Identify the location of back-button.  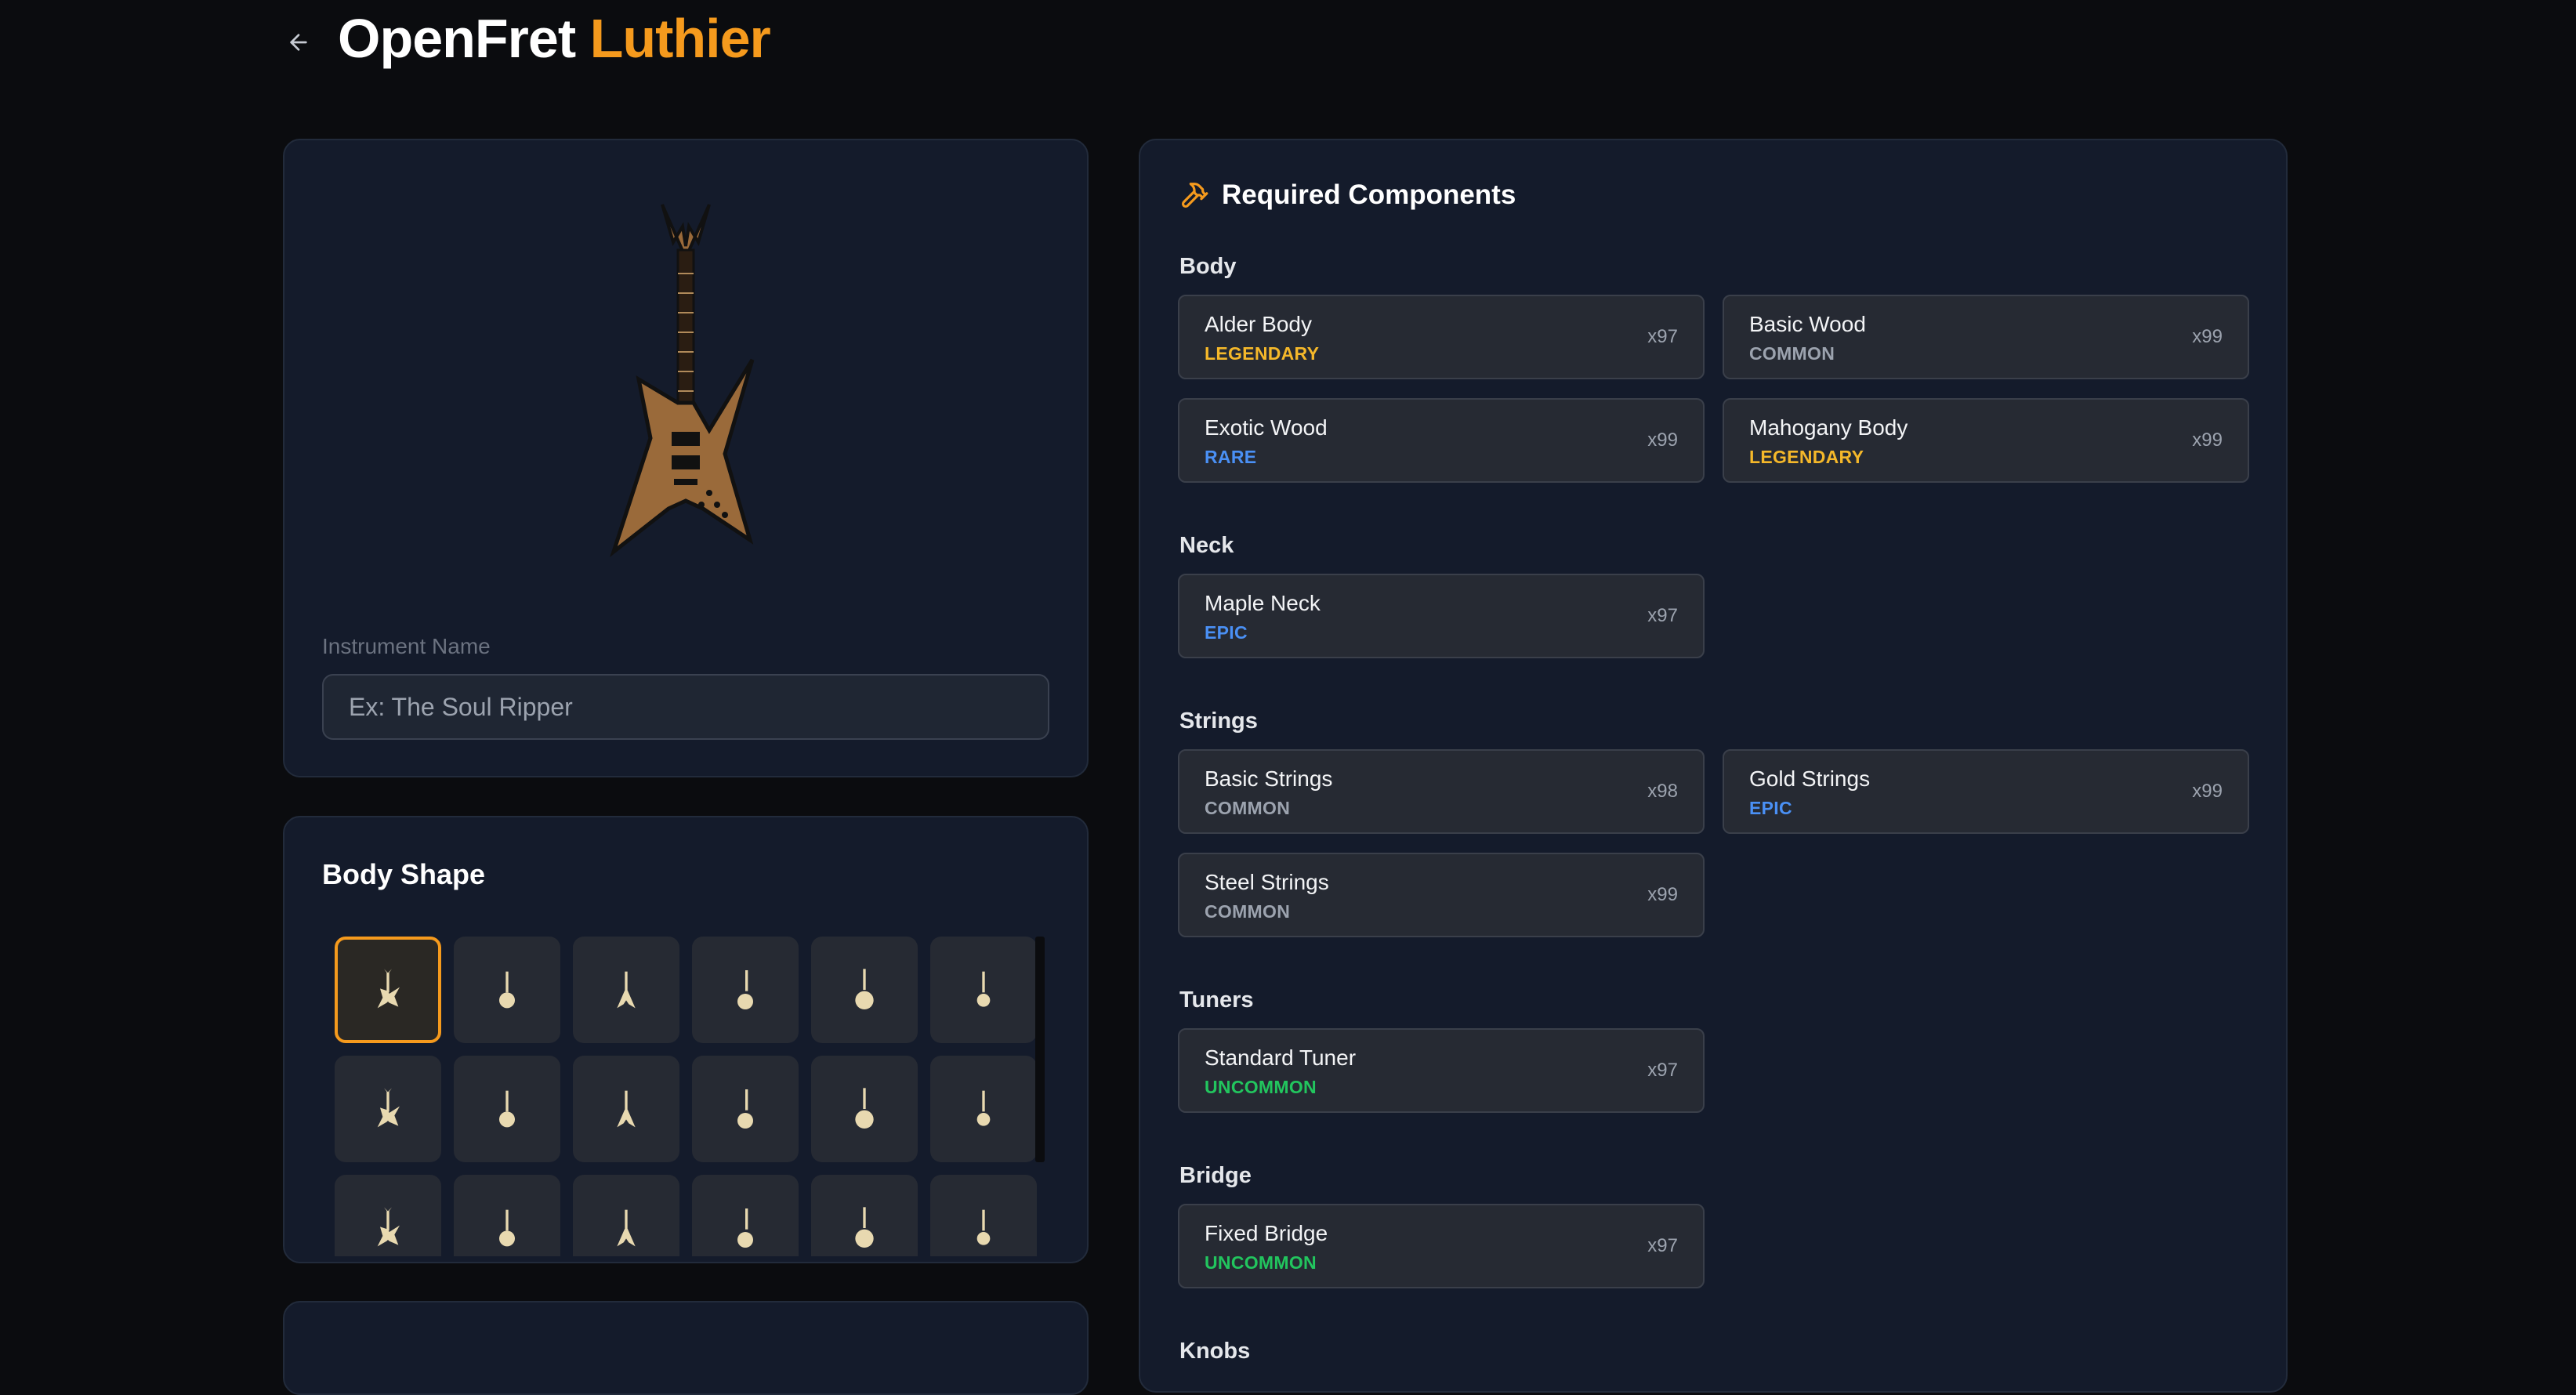
(298, 42).